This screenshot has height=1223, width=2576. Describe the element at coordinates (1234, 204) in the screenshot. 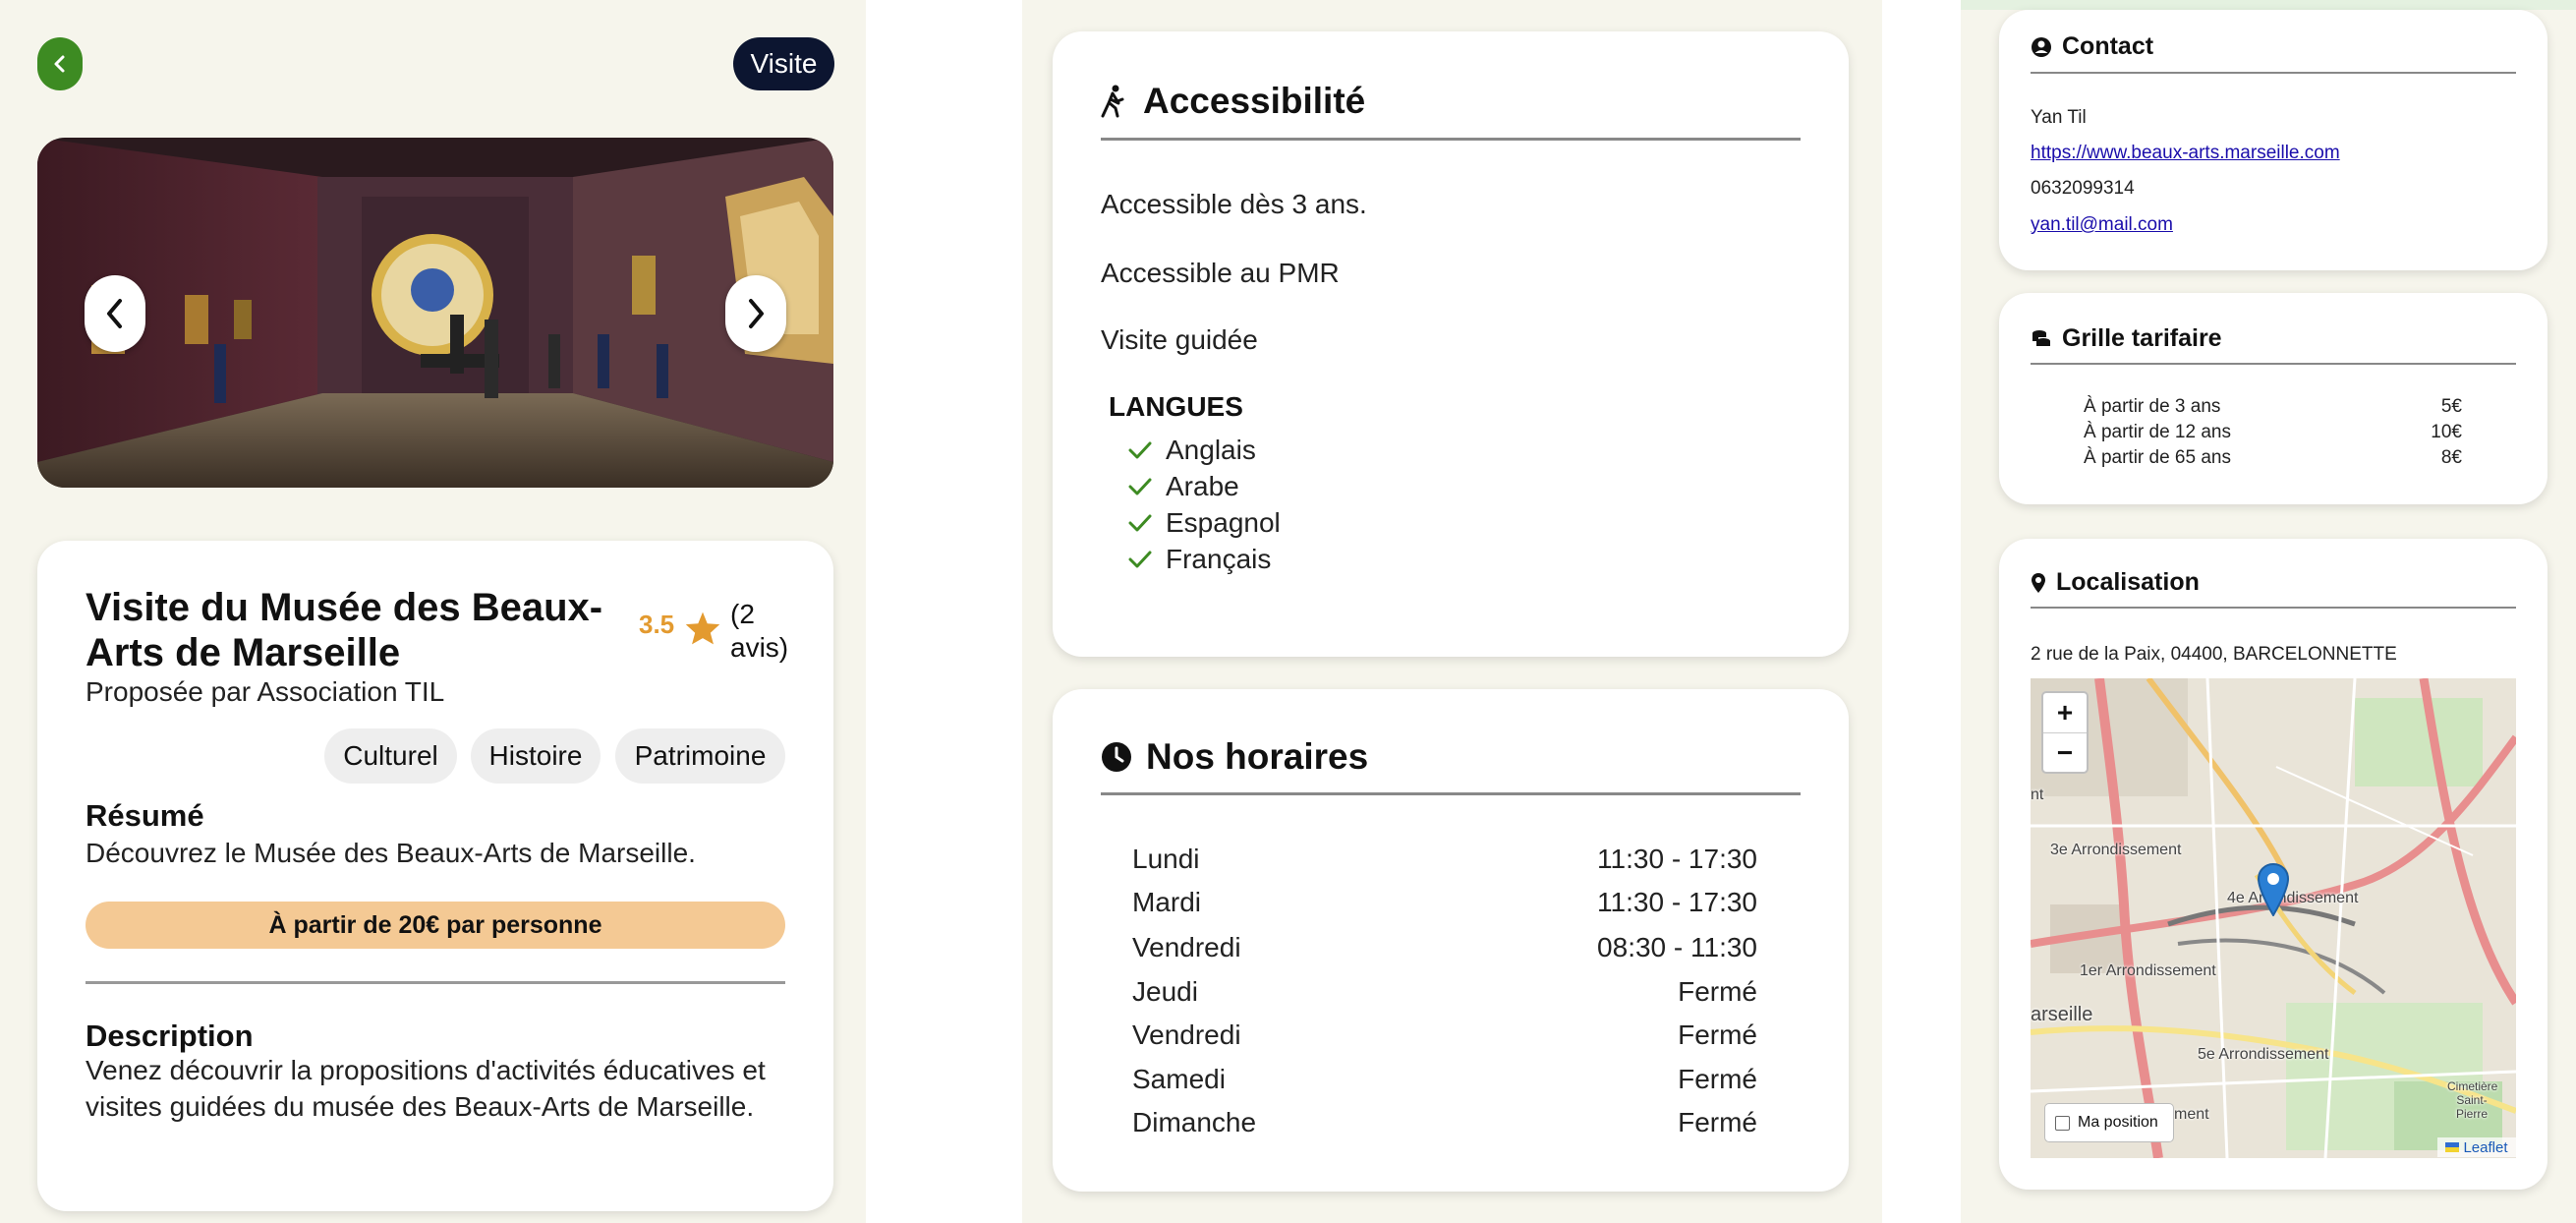

I see `accessibility-age: Accessible dès 3 ans.` at that location.